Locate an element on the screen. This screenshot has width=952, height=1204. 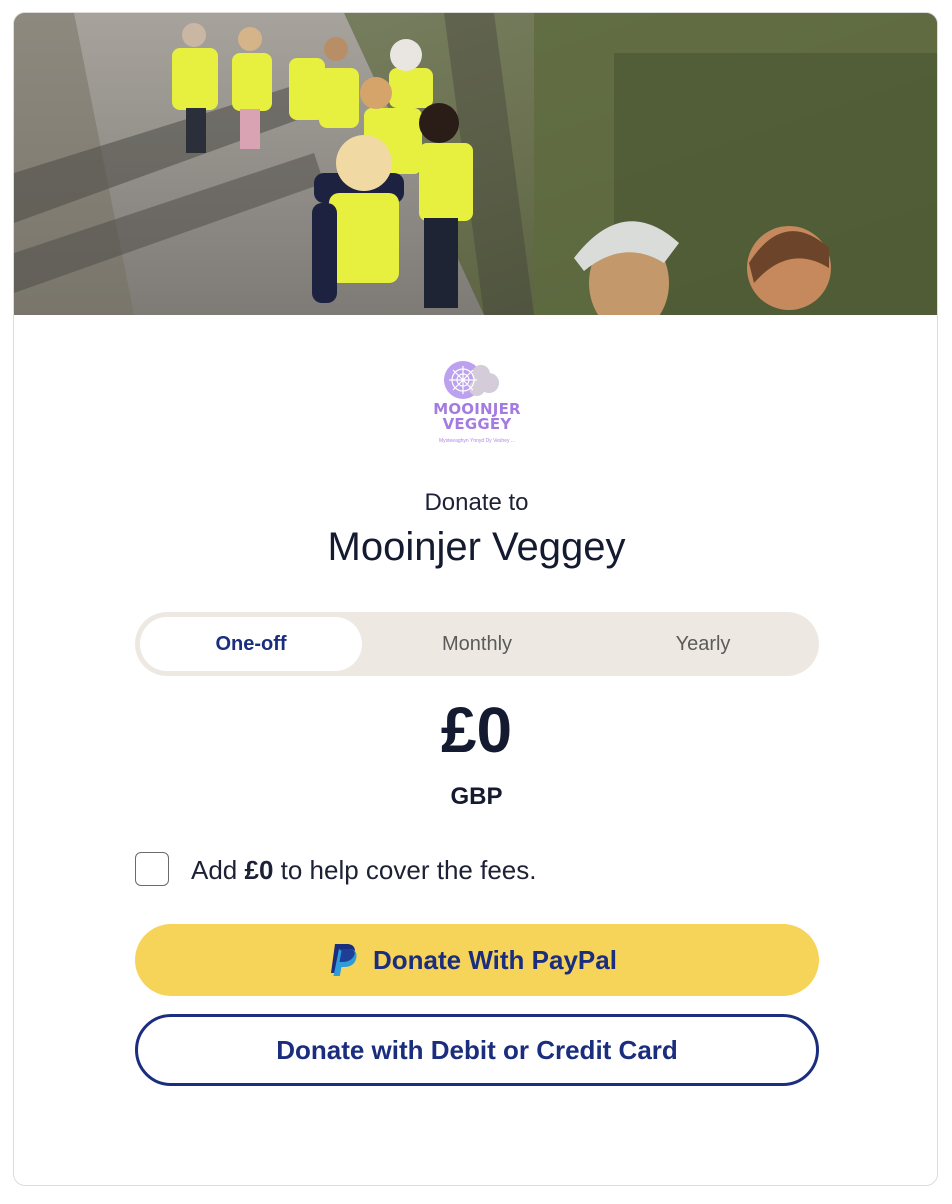
frequency-toggle: One-off Monthly Yearly is located at coordinates (477, 644).